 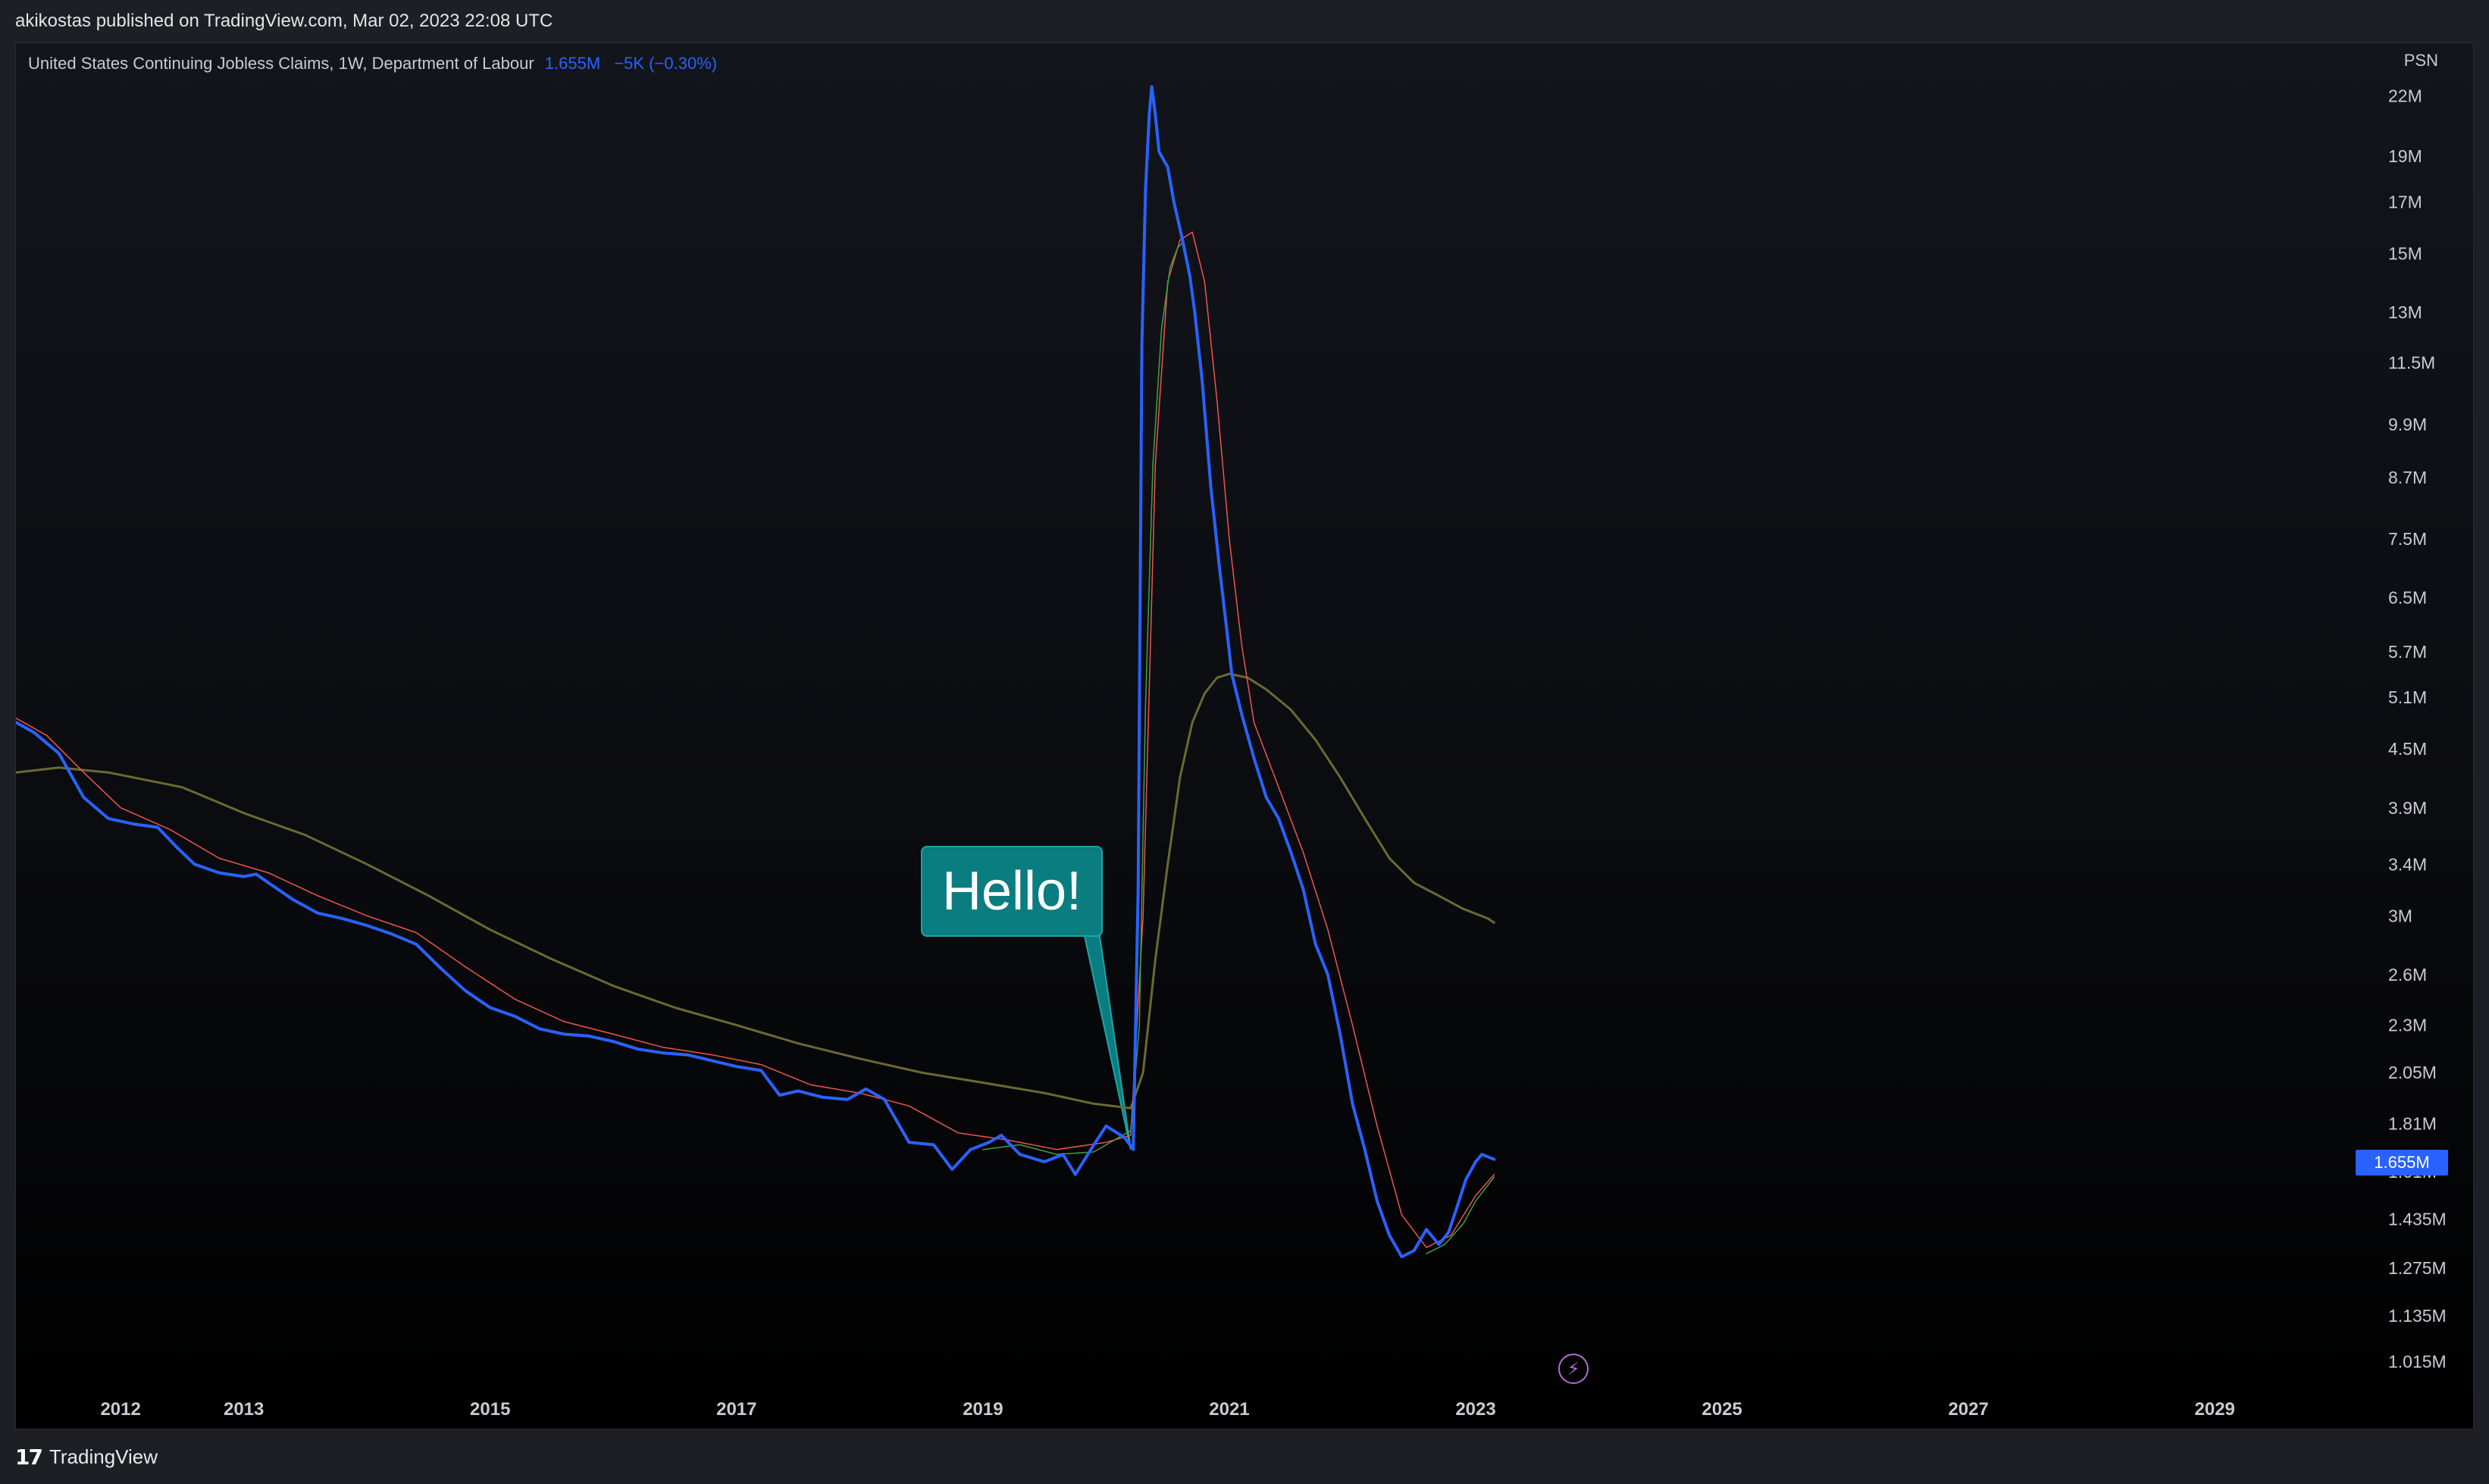 What do you see at coordinates (1722, 1409) in the screenshot?
I see `x-tick-label: 2025` at bounding box center [1722, 1409].